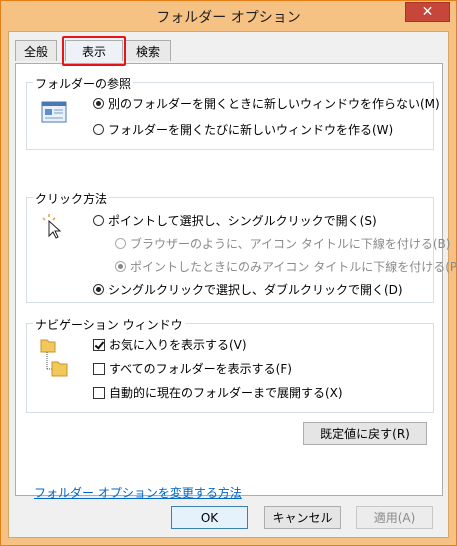  Describe the element at coordinates (120, 266) in the screenshot. I see `radio-underline-point` at that location.